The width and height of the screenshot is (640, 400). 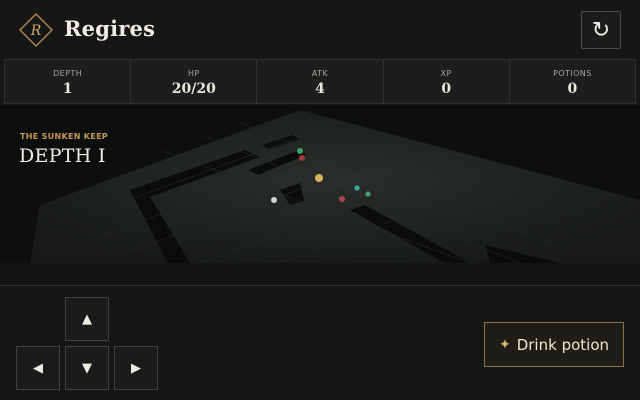 I want to click on stat-depth: DEPTH 1, so click(x=68, y=81).